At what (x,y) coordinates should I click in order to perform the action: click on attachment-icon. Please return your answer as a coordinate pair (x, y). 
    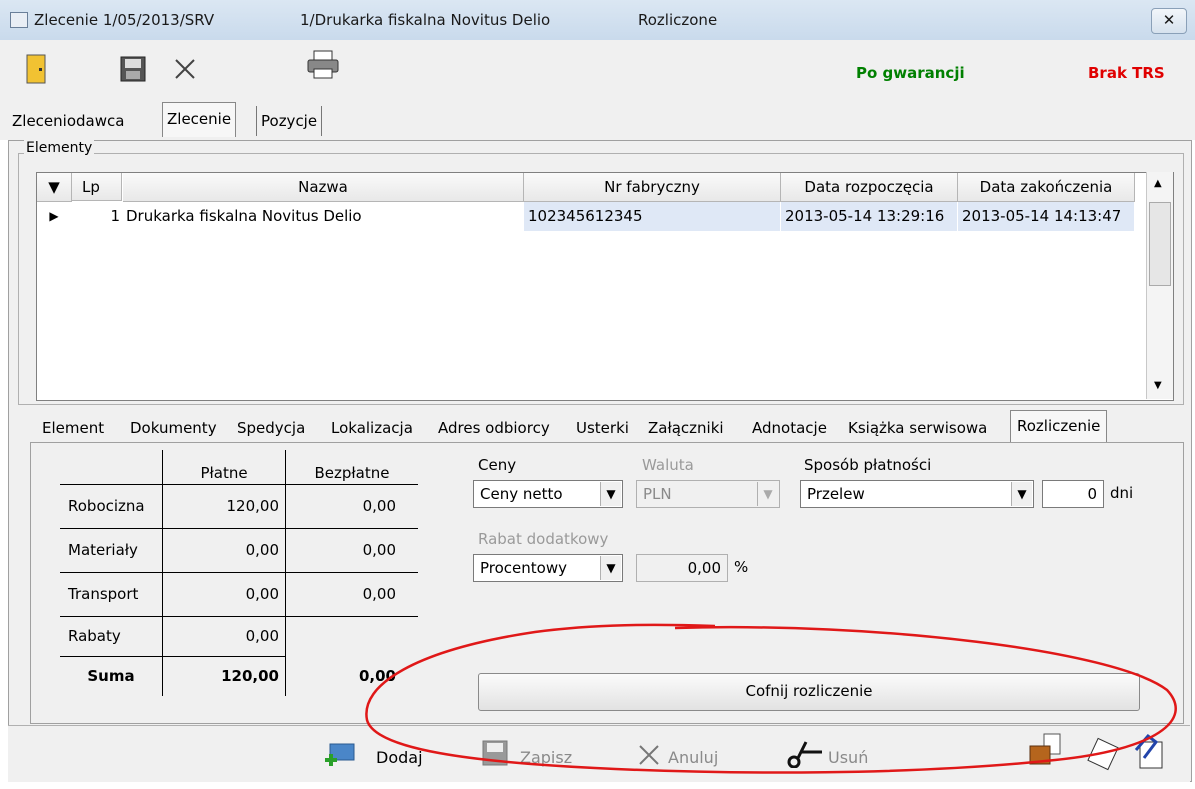
    Looking at the image, I should click on (1103, 754).